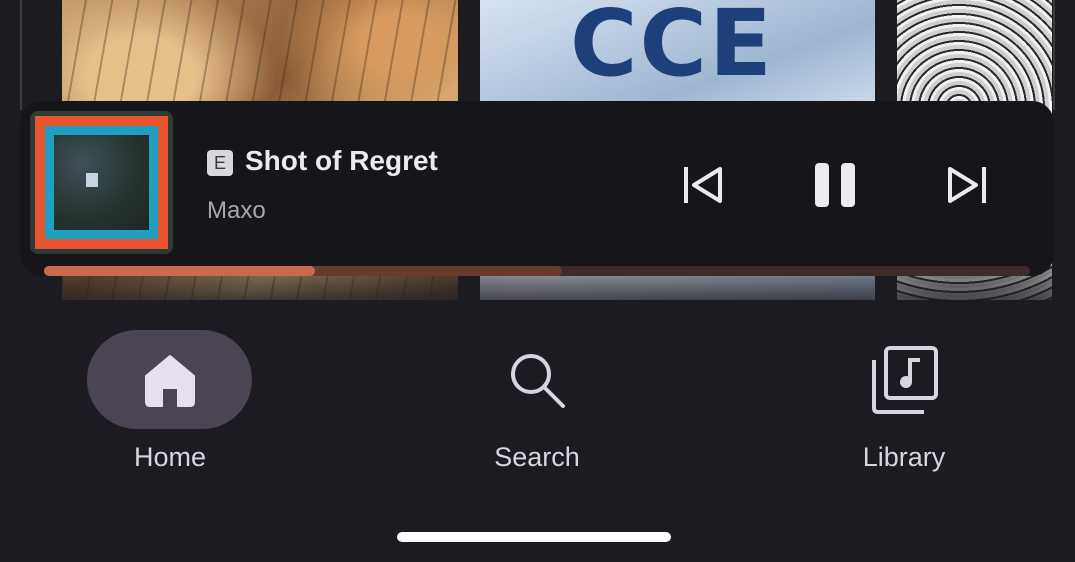  I want to click on nav-home: Home, so click(170, 405).